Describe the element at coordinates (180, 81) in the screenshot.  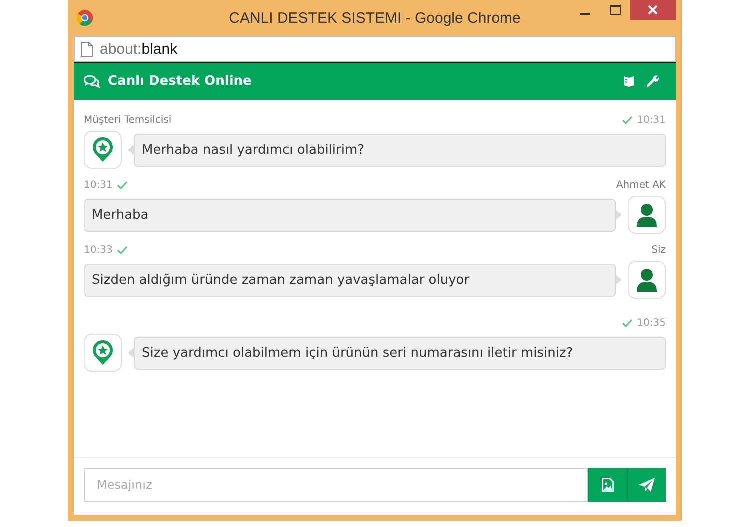
I see `chat-title: Canlı Destek Online` at that location.